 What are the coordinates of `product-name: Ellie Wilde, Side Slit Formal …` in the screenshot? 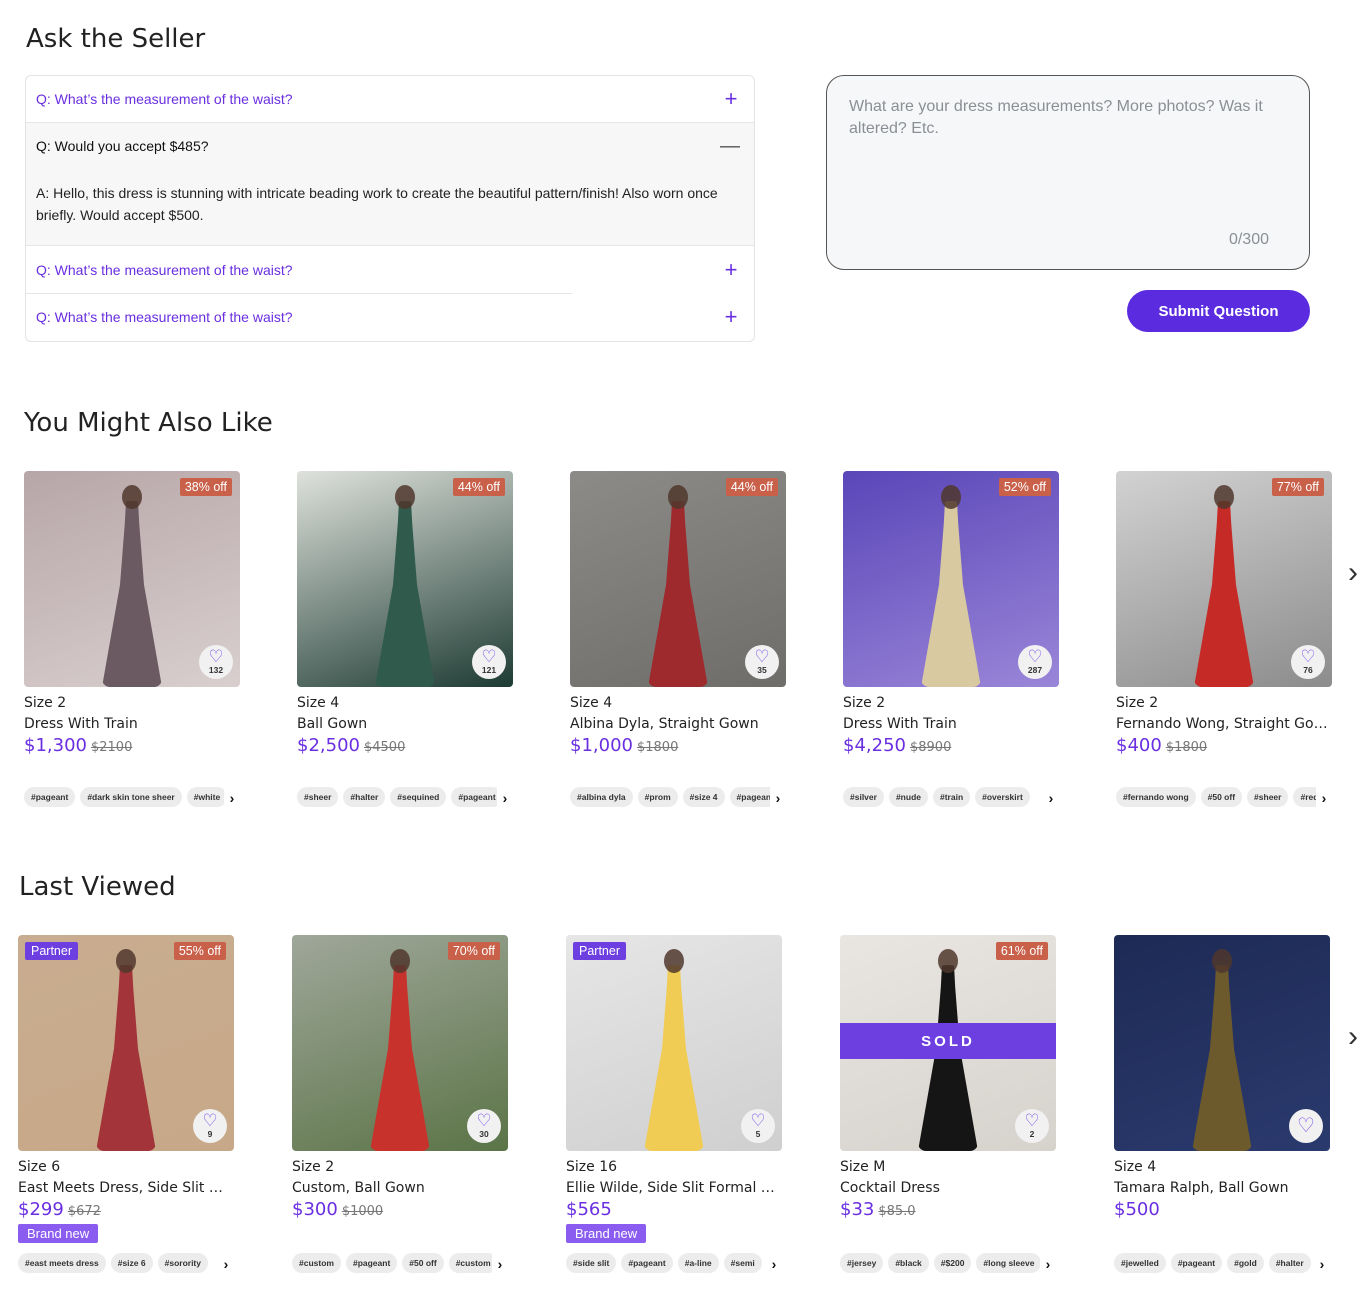 It's located at (672, 1188).